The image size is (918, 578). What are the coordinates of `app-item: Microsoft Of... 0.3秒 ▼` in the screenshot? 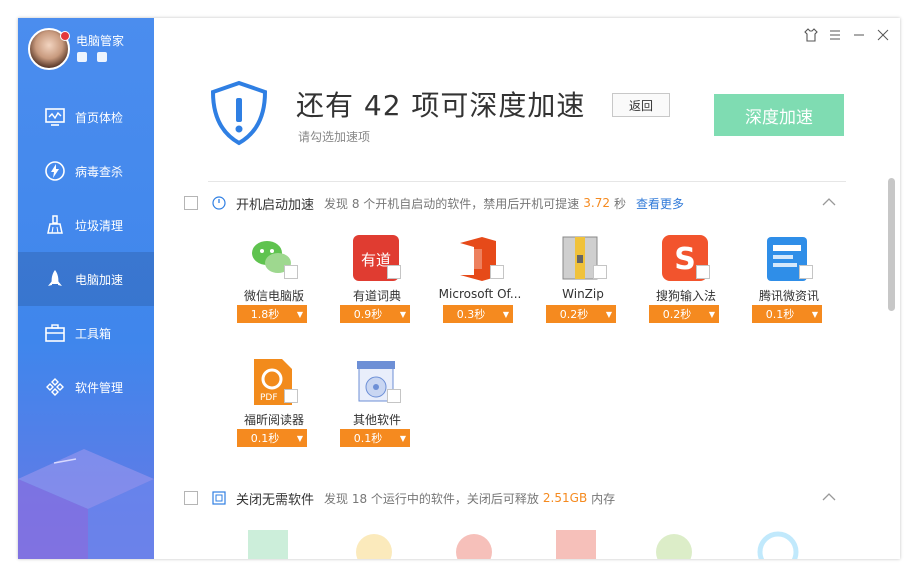 It's located at (480, 283).